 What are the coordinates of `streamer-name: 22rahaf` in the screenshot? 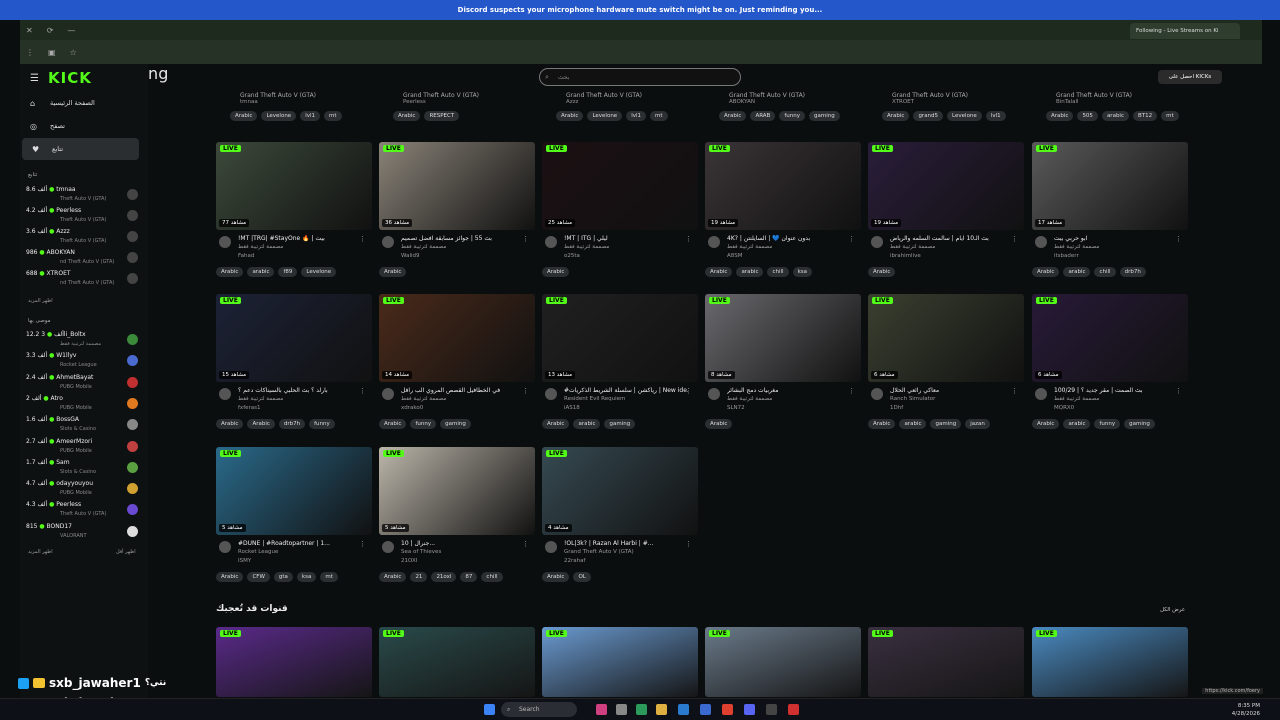 It's located at (574, 561).